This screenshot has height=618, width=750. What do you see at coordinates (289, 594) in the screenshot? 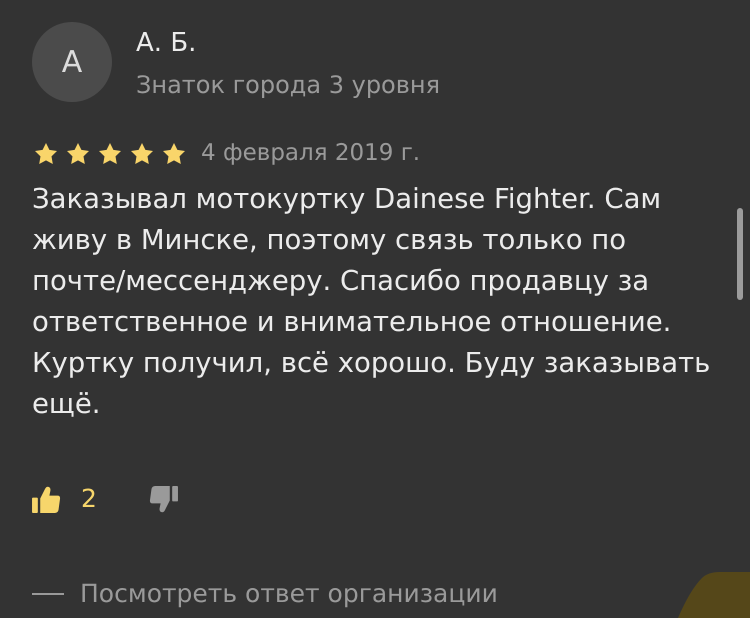
I see `view-answer-link: Посмотреть ответ организации` at bounding box center [289, 594].